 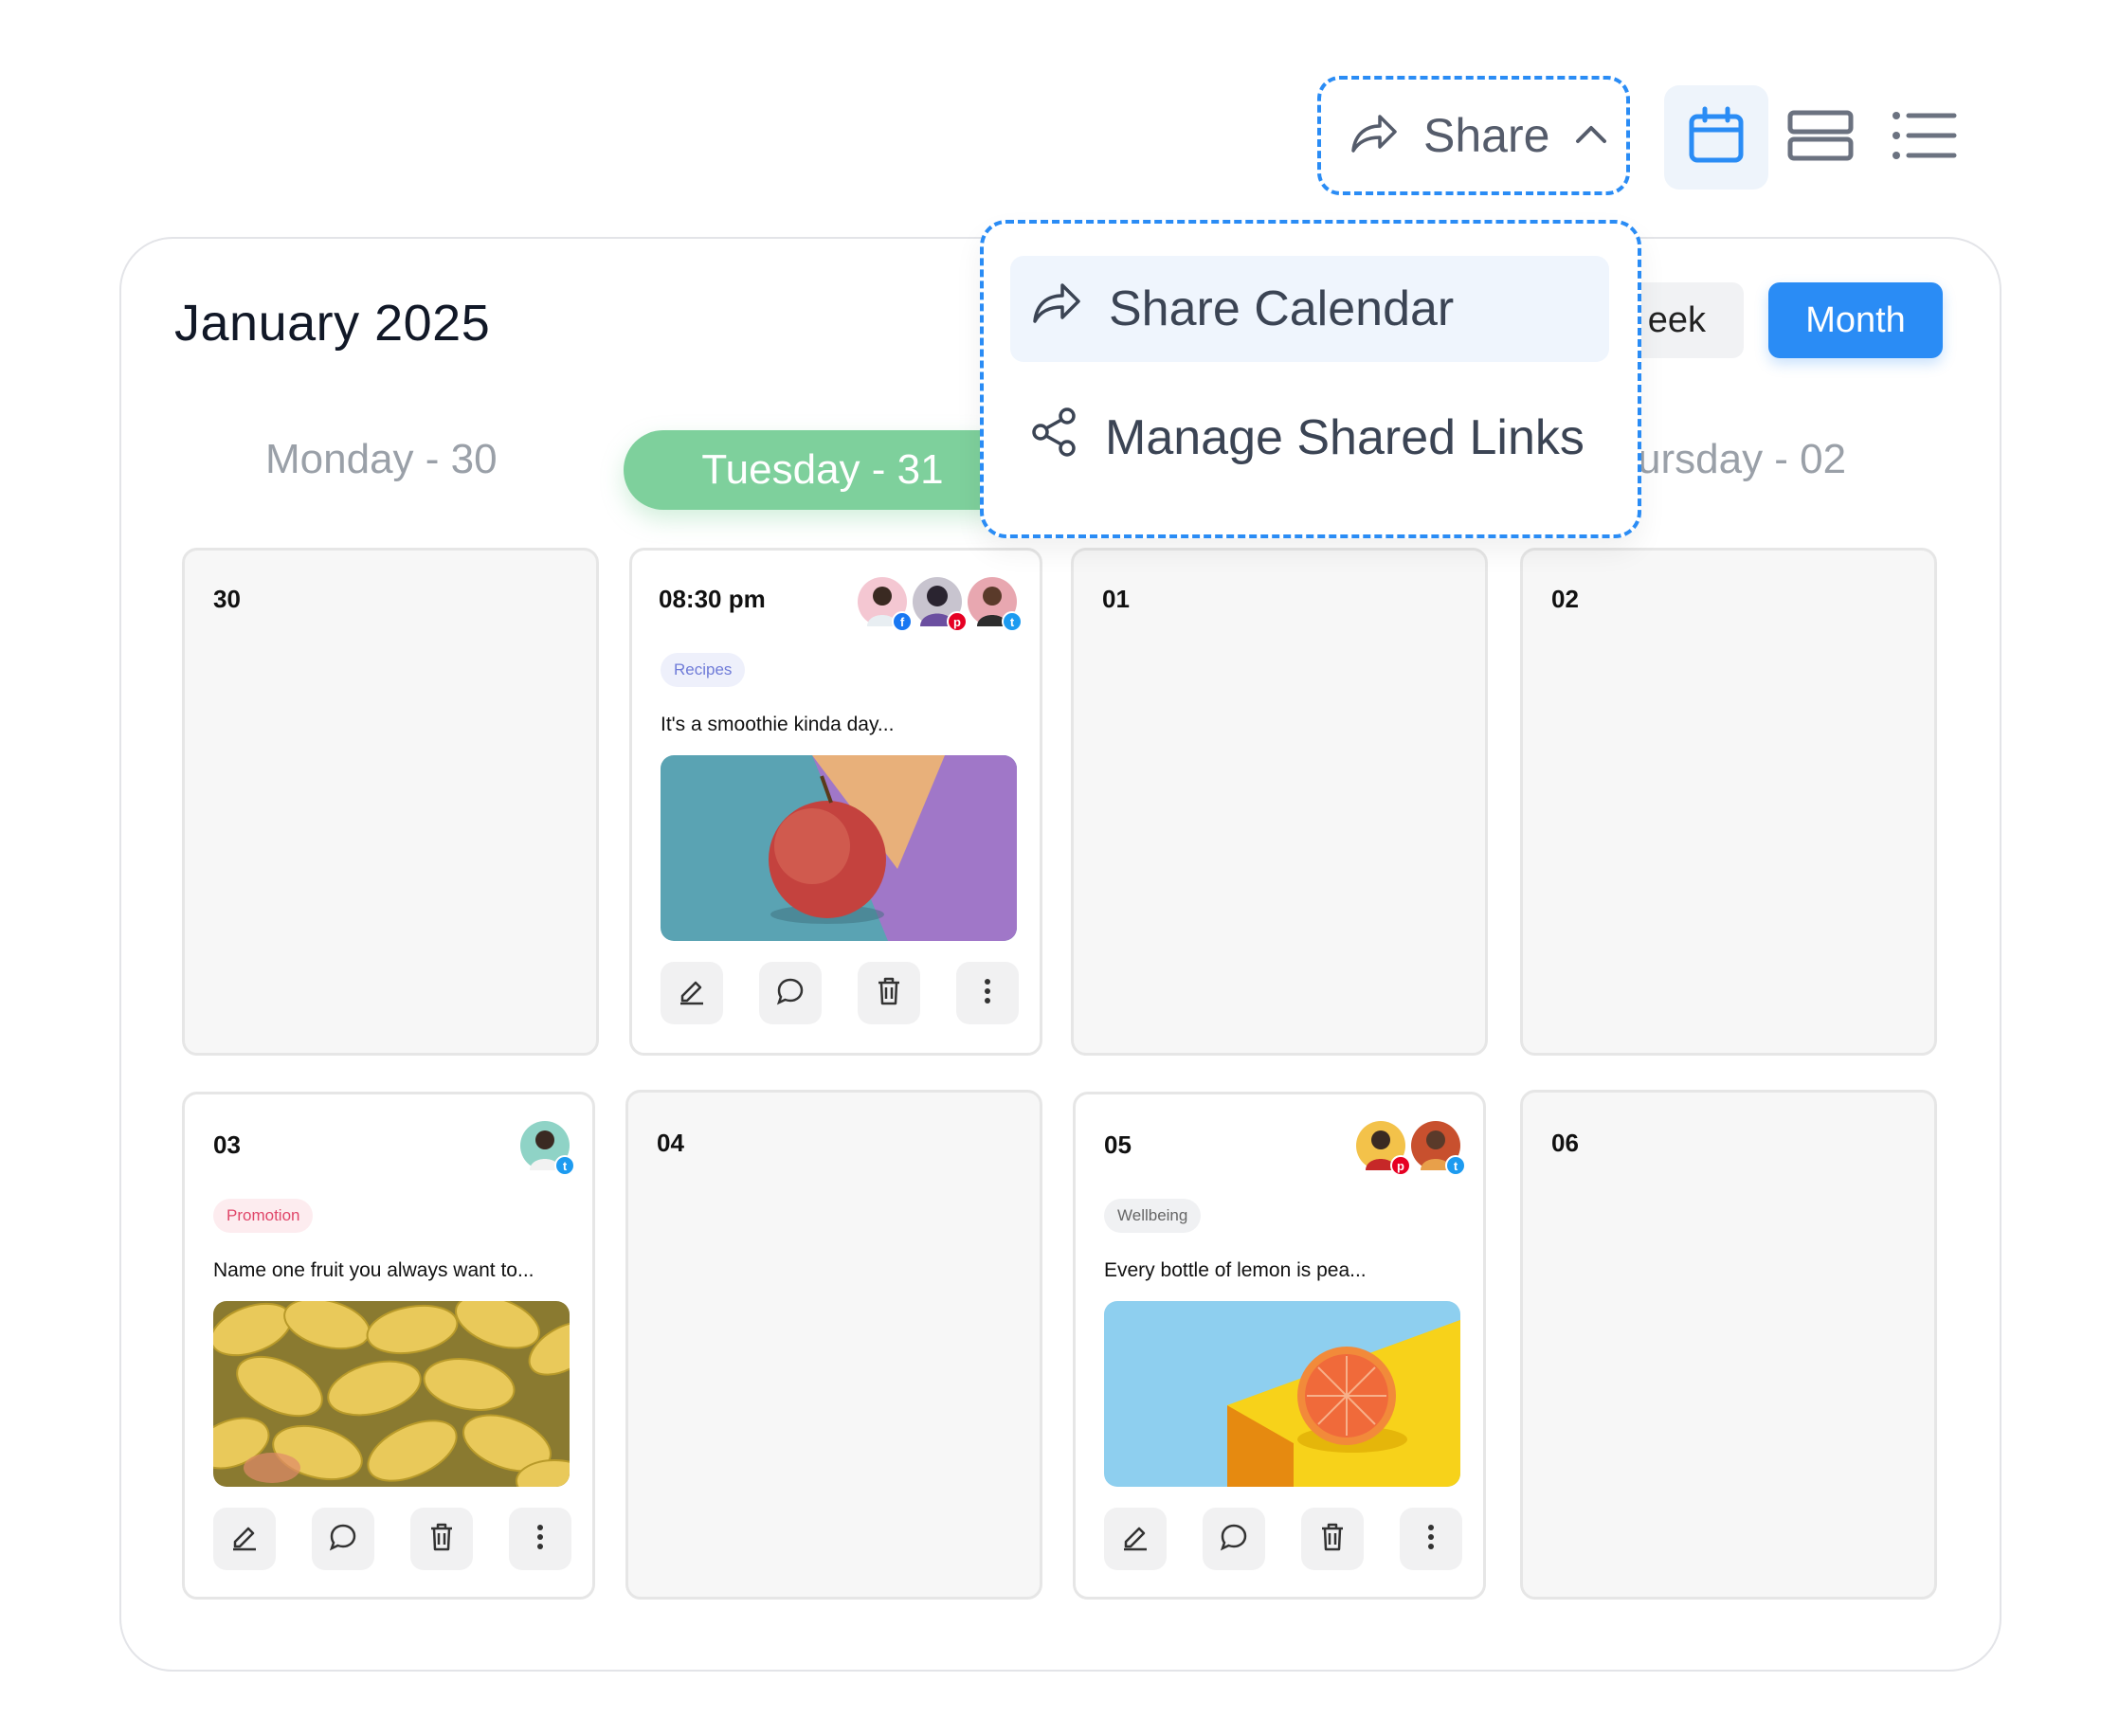 I want to click on month-view-toggle: Month, so click(x=1855, y=320).